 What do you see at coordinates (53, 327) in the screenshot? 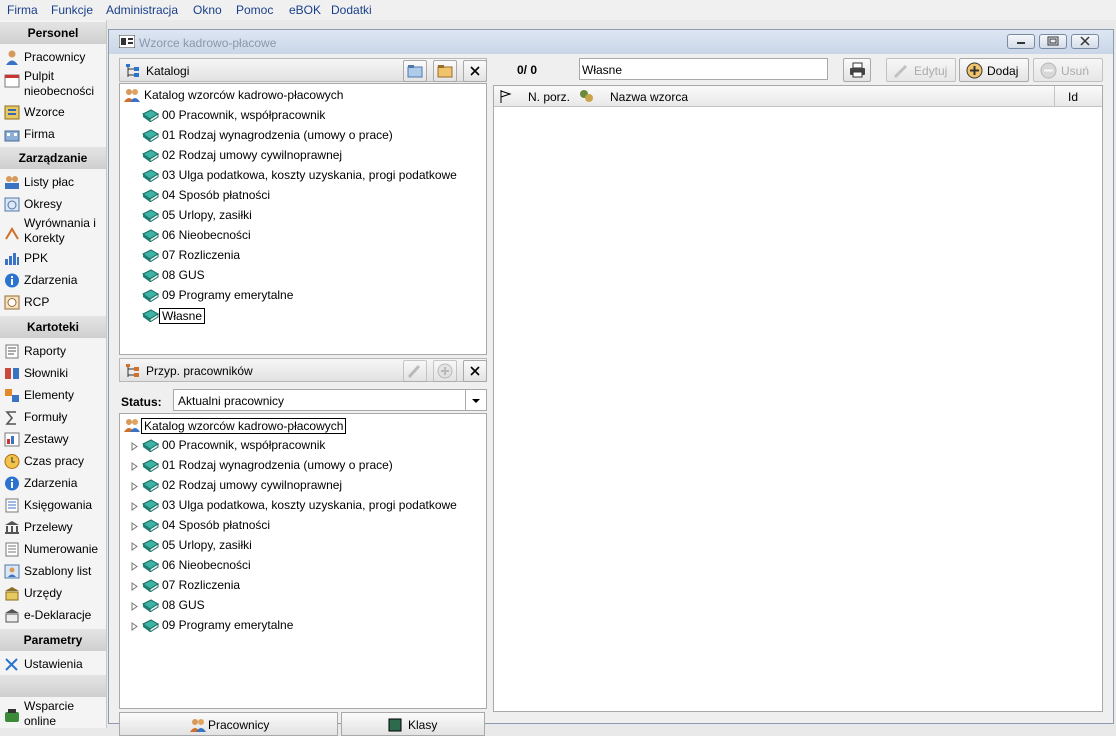
I see `section-kartoteki: Kartoteki` at bounding box center [53, 327].